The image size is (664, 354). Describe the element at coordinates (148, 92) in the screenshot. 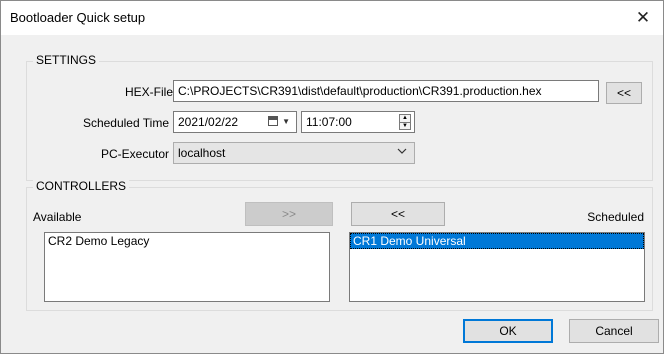

I see `hex-file-label: HEX-File` at that location.